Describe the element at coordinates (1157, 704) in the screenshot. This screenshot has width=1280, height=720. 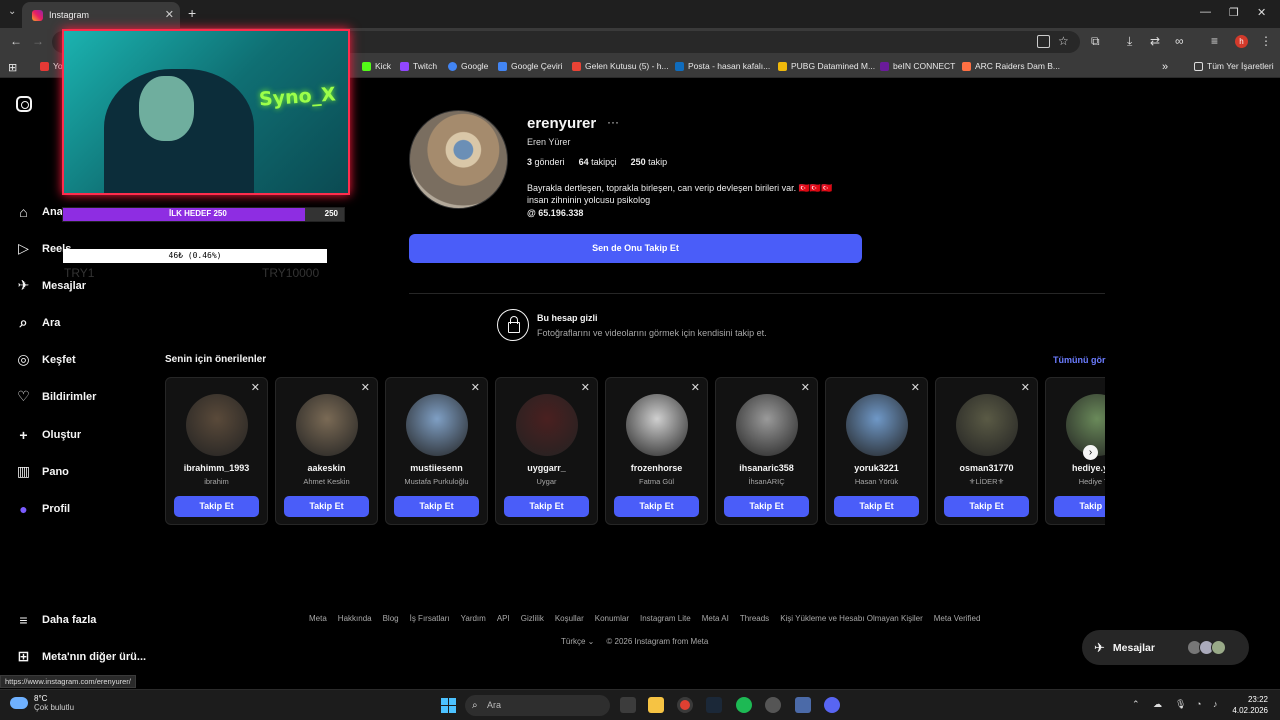
I see `onedrive-icon: ☁` at that location.